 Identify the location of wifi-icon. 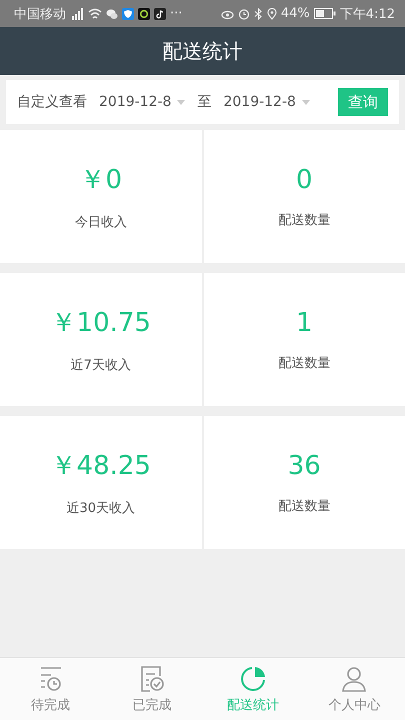
(95, 14).